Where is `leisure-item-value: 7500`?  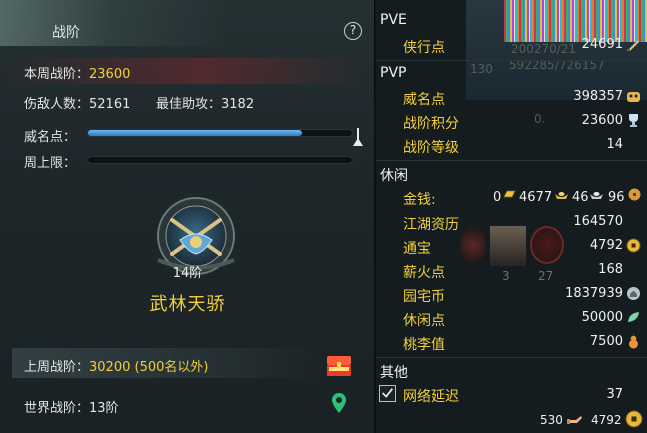
leisure-item-value: 7500 is located at coordinates (606, 341).